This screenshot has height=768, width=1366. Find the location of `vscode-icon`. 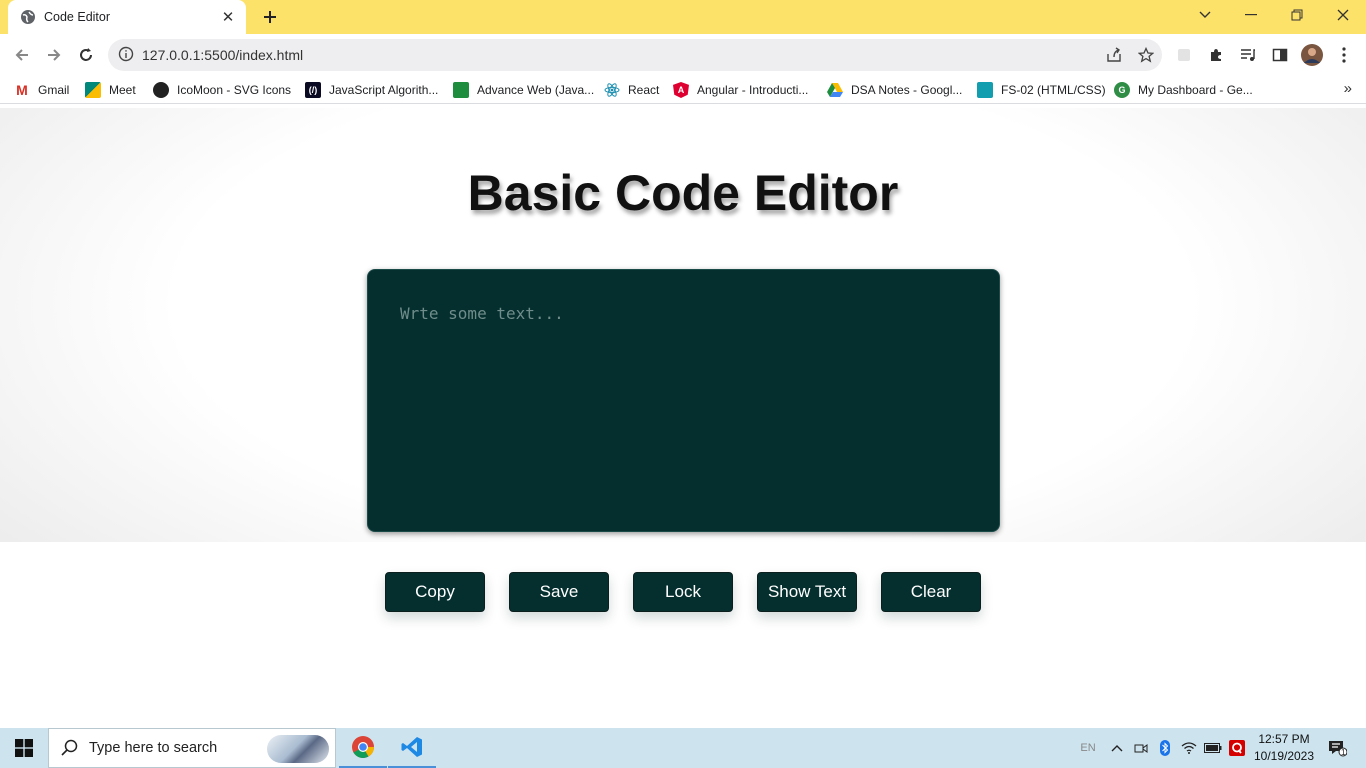

vscode-icon is located at coordinates (411, 747).